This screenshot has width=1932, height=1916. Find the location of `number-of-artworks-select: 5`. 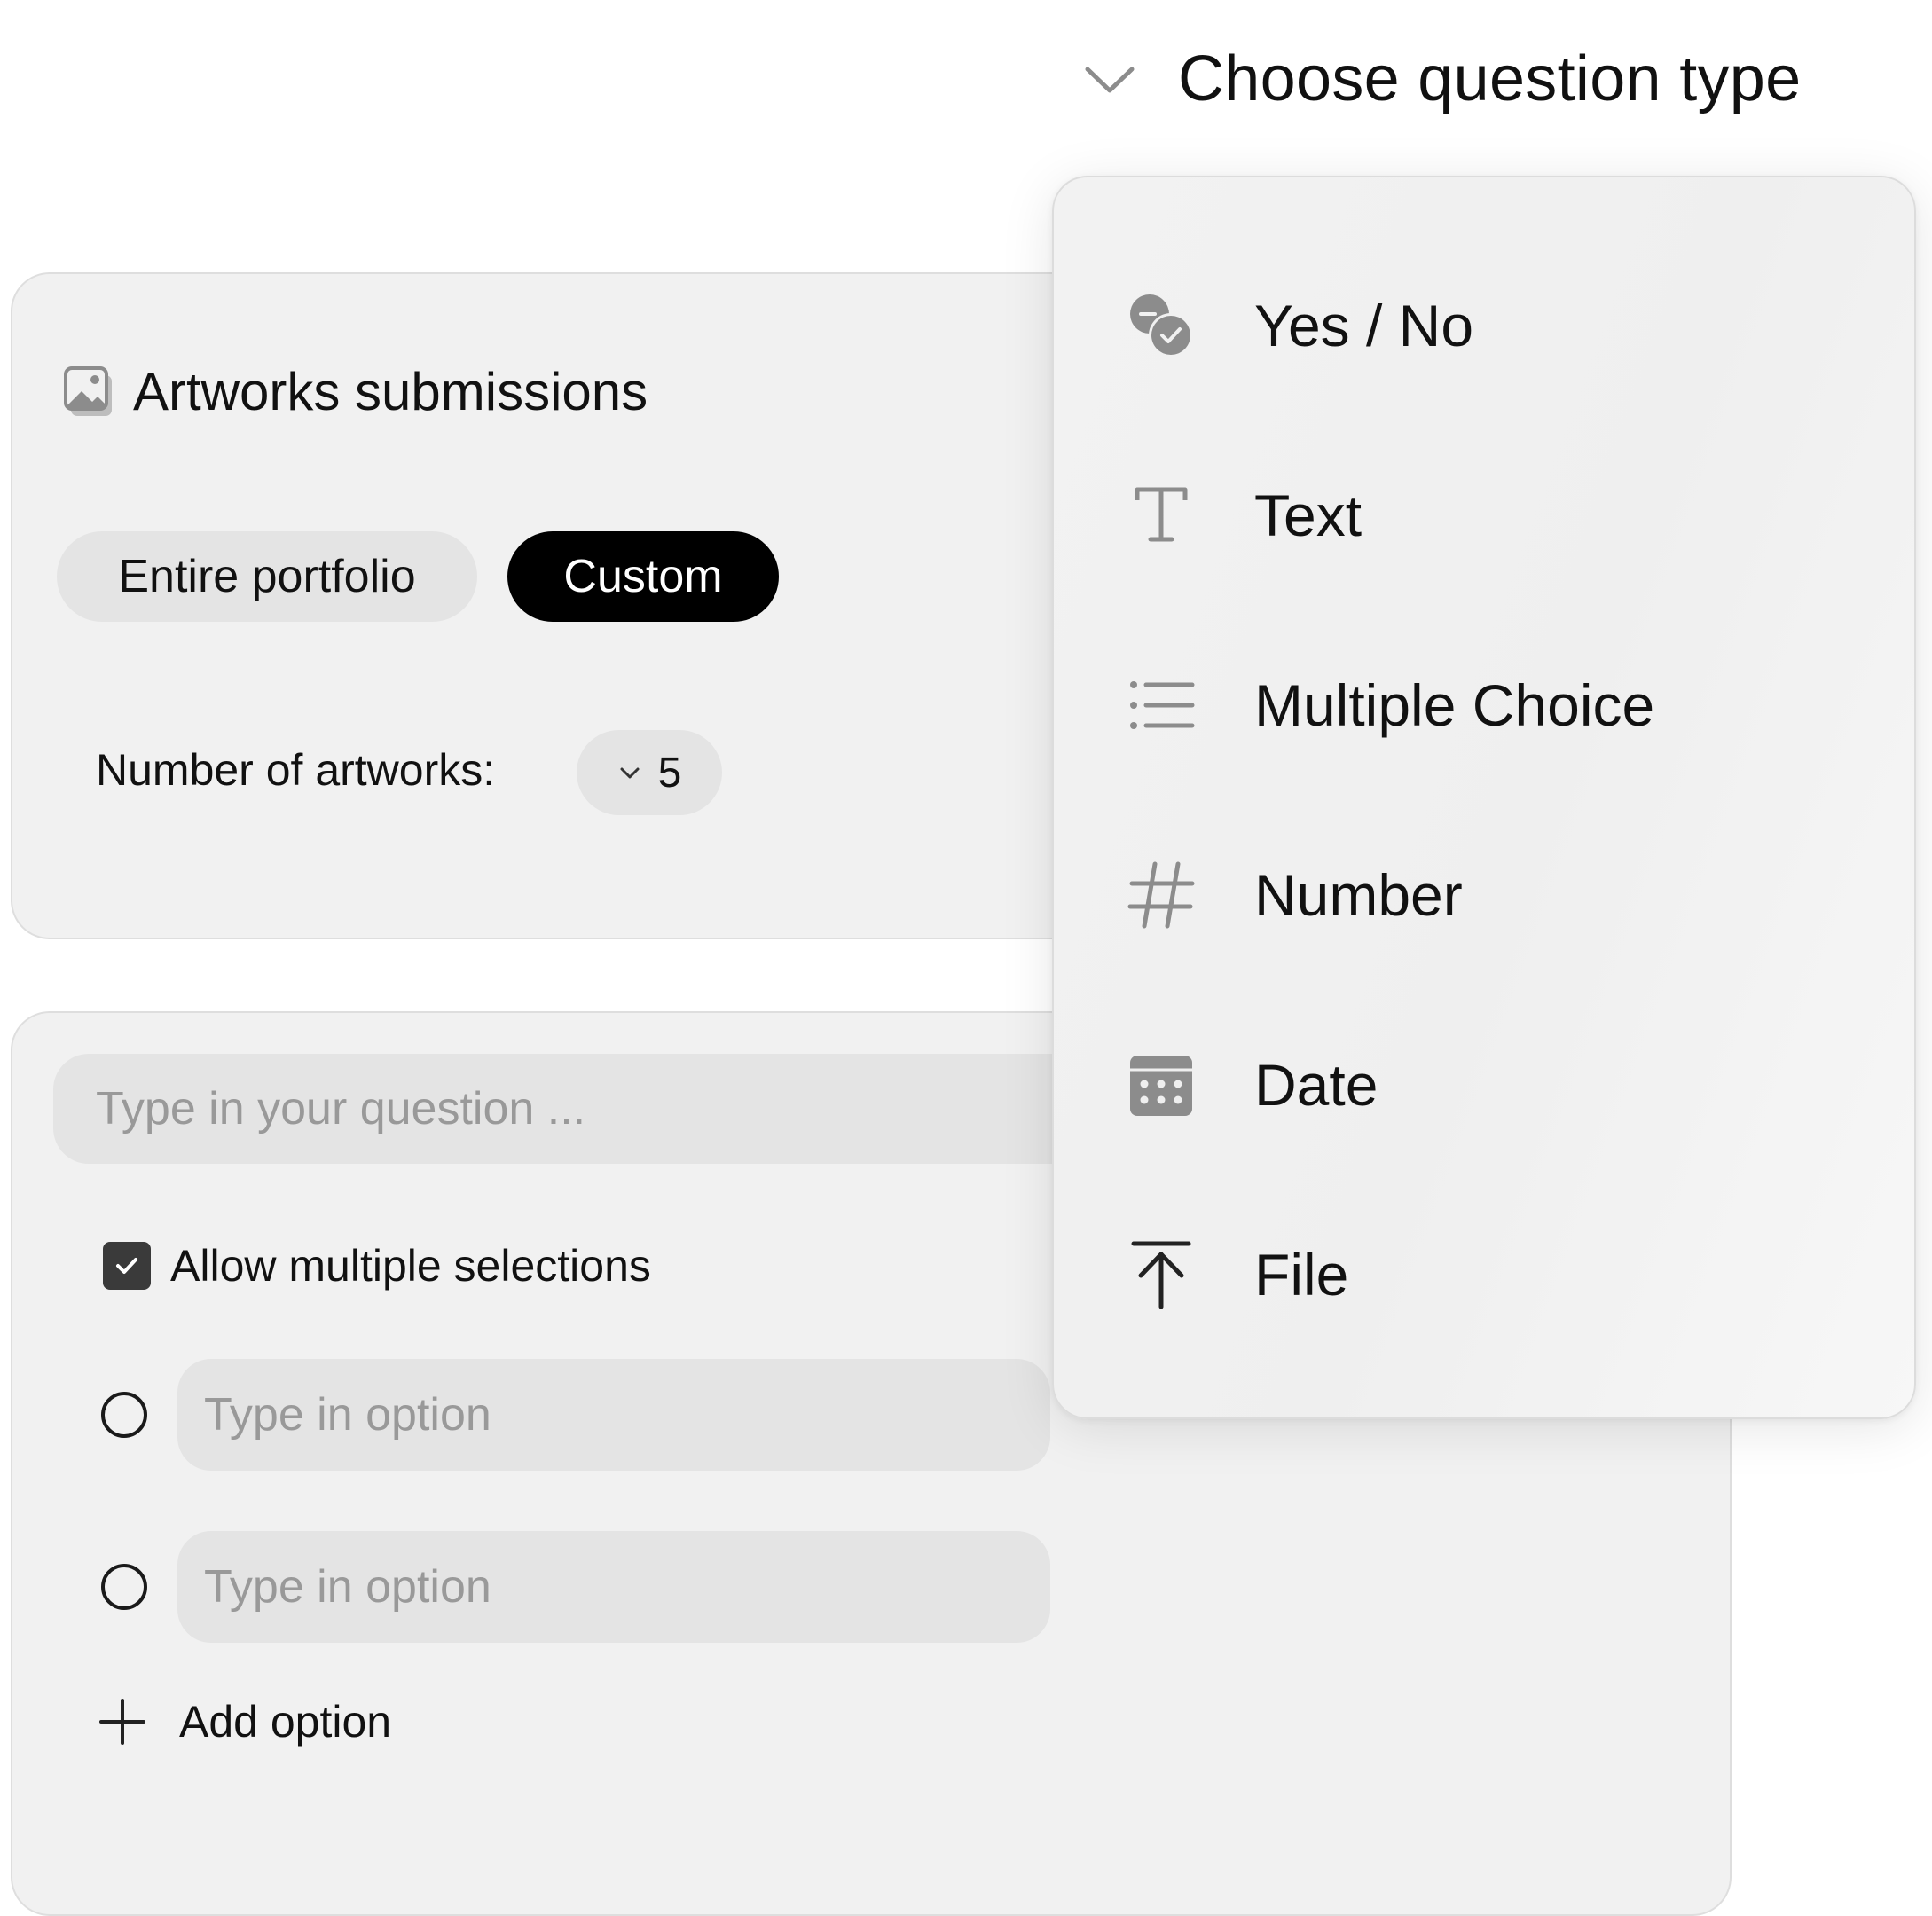

number-of-artworks-select: 5 is located at coordinates (649, 773).